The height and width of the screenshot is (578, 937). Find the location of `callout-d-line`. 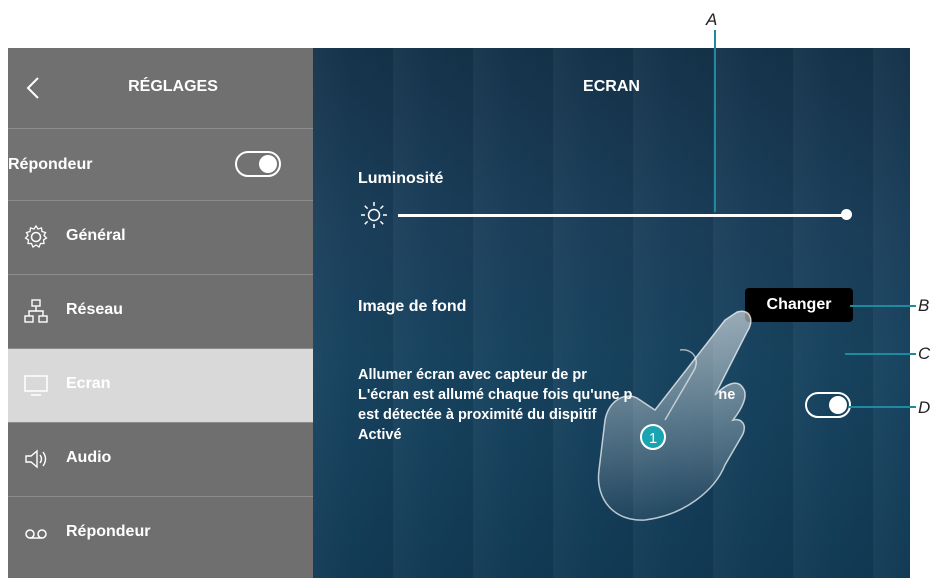

callout-d-line is located at coordinates (882, 407).